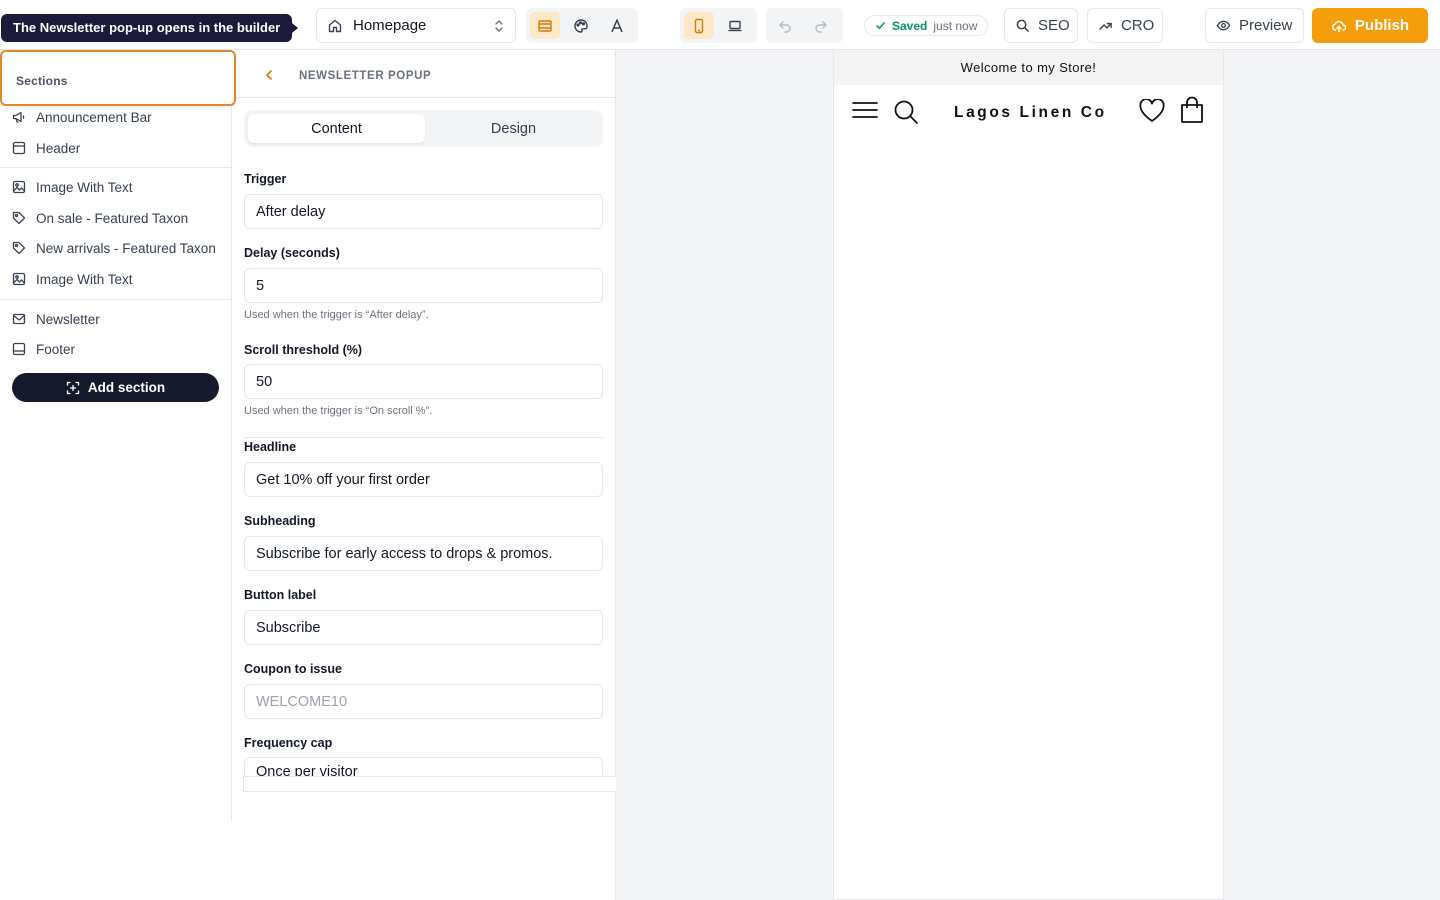 This screenshot has height=900, width=1440. I want to click on check-icon, so click(880, 25).